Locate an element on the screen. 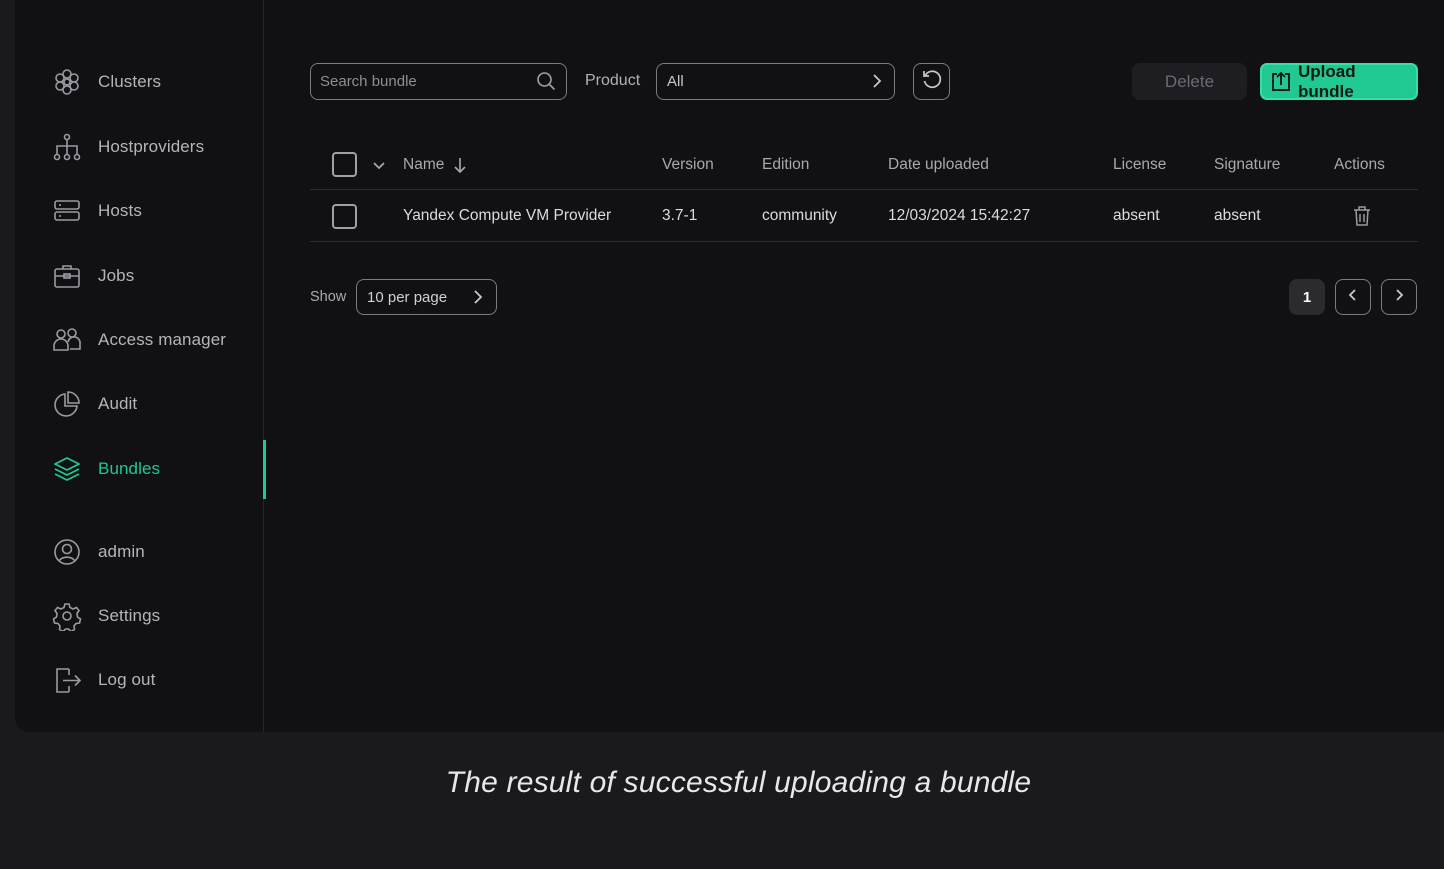 The width and height of the screenshot is (1444, 869). delete-row-button is located at coordinates (1362, 216).